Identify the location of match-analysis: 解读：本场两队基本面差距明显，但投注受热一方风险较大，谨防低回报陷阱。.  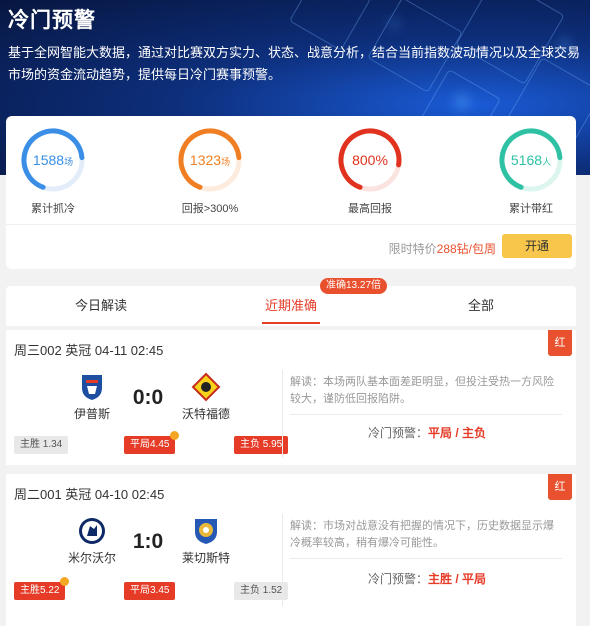
(422, 390).